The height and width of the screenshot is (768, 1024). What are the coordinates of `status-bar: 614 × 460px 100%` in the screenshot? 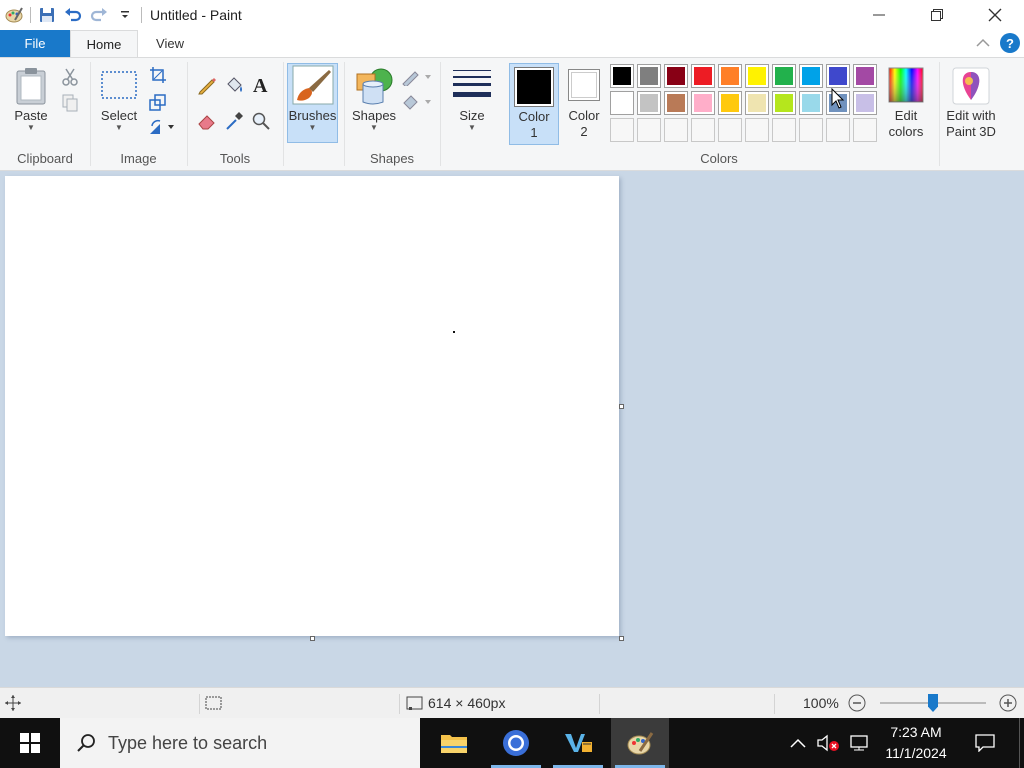 It's located at (512, 702).